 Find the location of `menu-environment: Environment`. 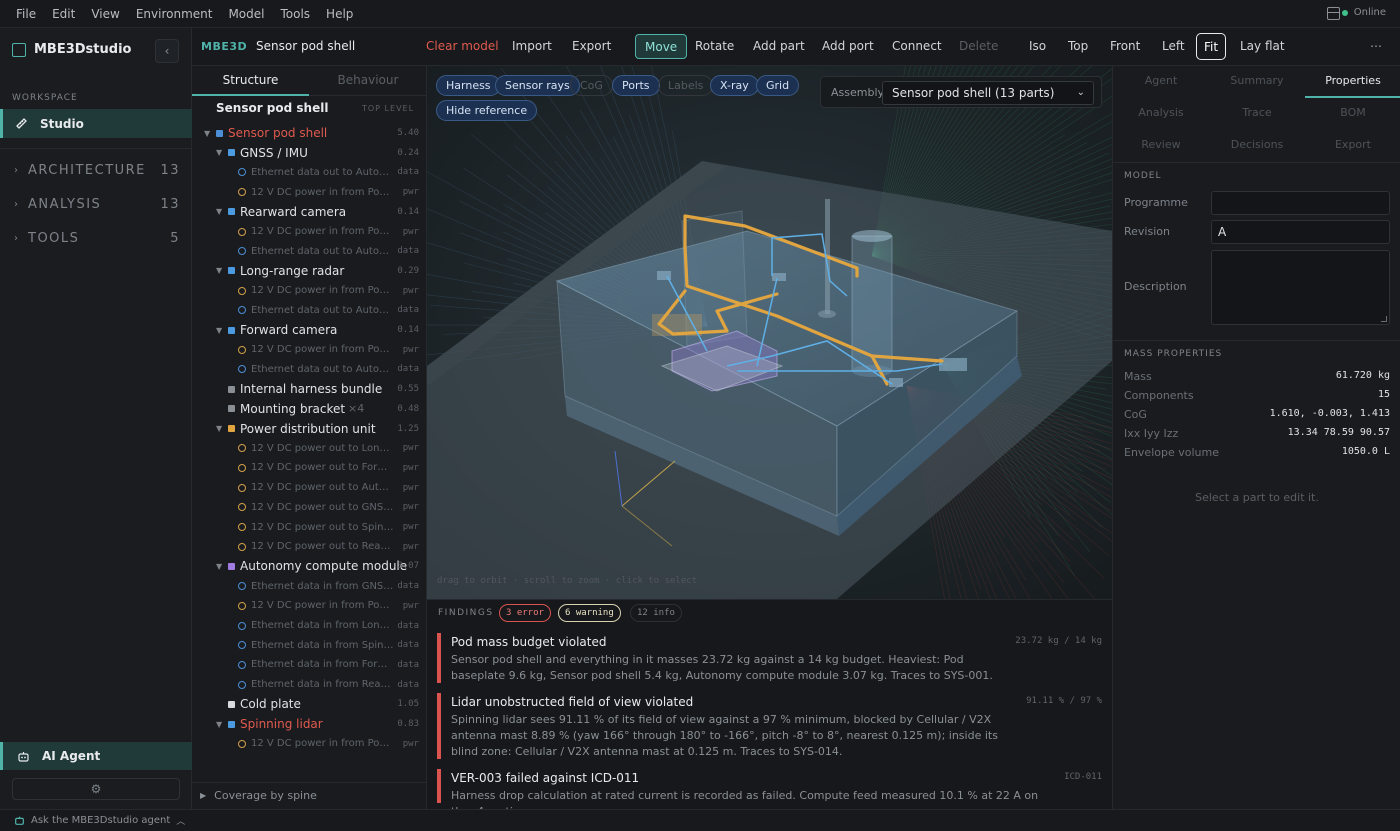

menu-environment: Environment is located at coordinates (174, 14).